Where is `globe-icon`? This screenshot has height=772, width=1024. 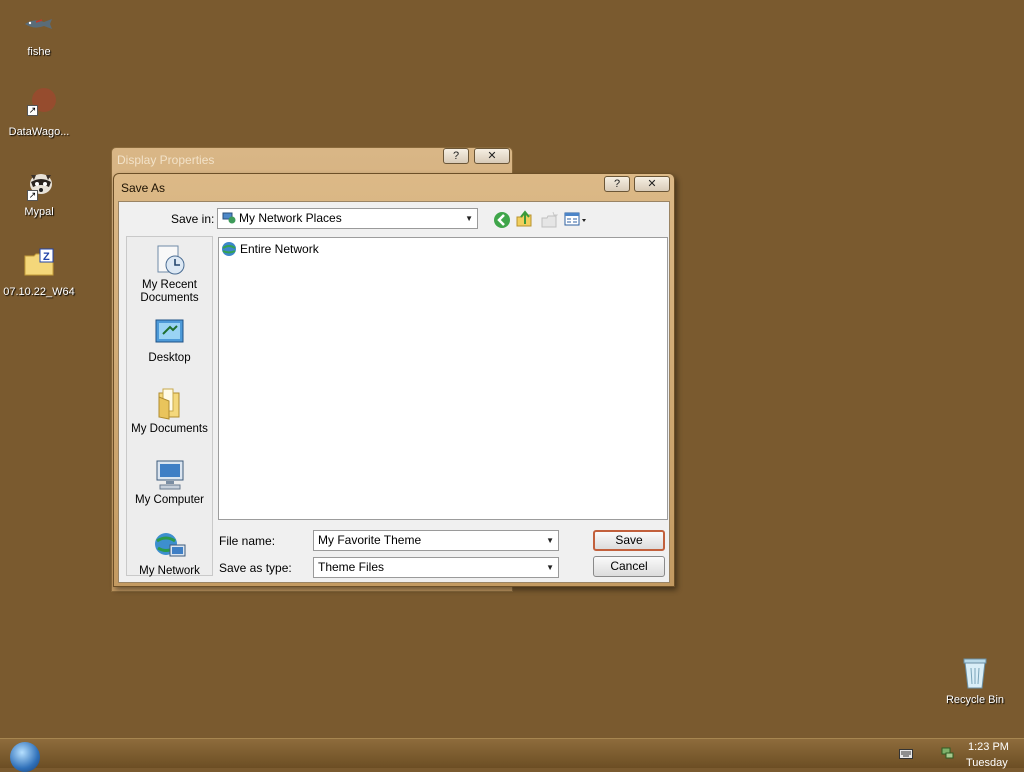 globe-icon is located at coordinates (229, 249).